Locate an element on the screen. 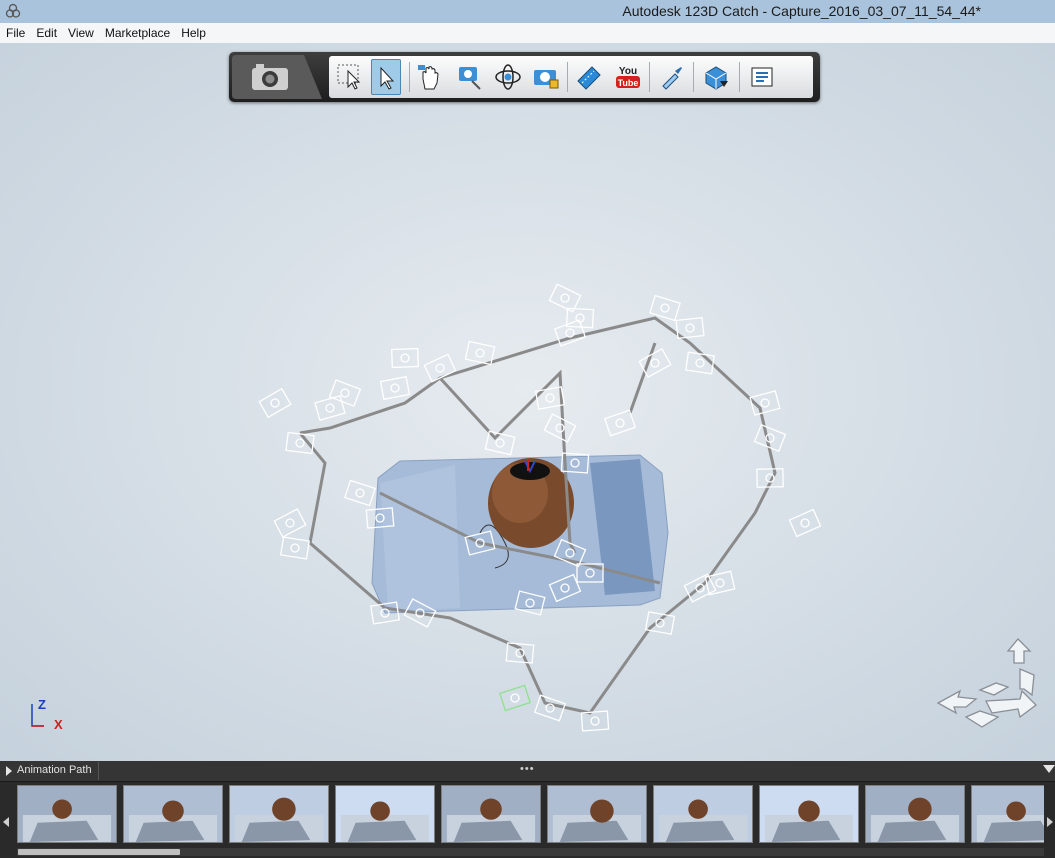  animation-path-panel: Animation Path ••• is located at coordinates (527, 809).